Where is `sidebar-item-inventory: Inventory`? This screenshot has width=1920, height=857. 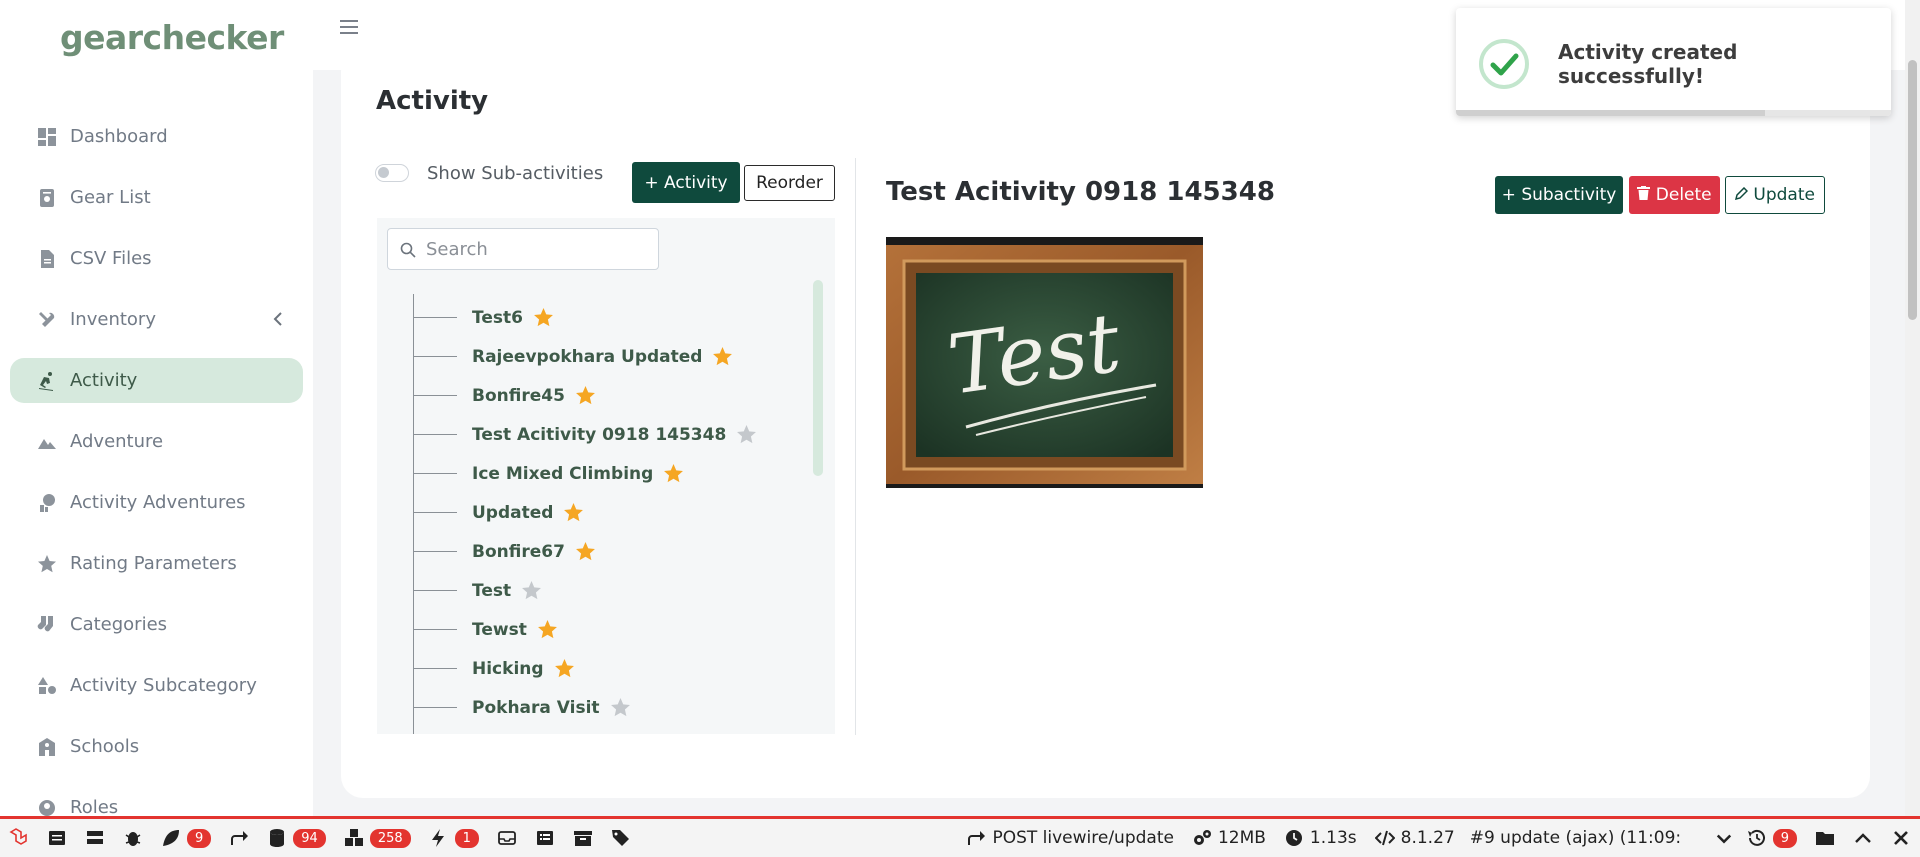
sidebar-item-inventory: Inventory is located at coordinates (156, 319).